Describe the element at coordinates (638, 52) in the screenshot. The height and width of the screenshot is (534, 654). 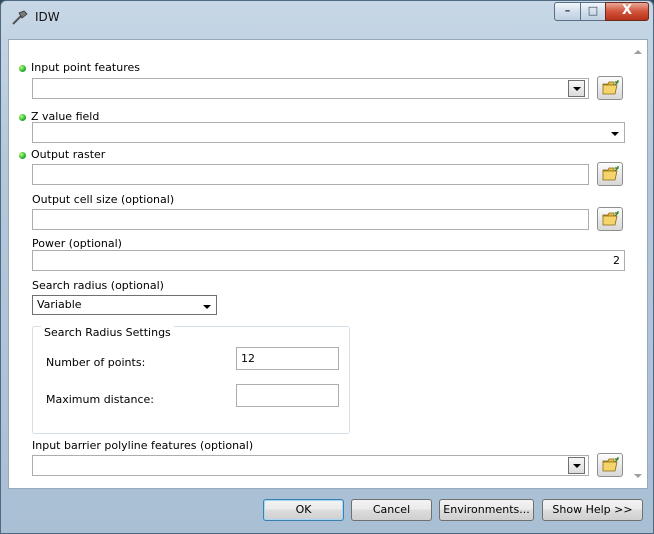
I see `scroll-up-icon` at that location.